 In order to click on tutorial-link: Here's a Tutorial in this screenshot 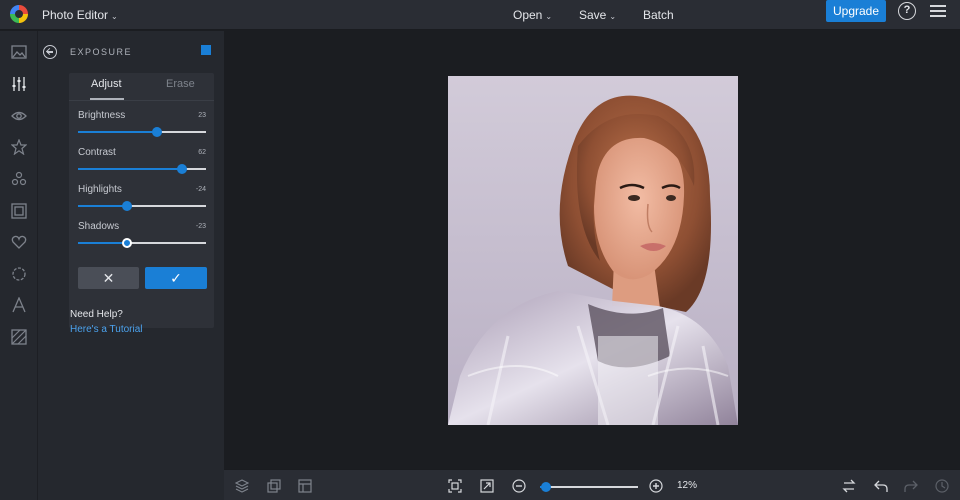, I will do `click(106, 329)`.